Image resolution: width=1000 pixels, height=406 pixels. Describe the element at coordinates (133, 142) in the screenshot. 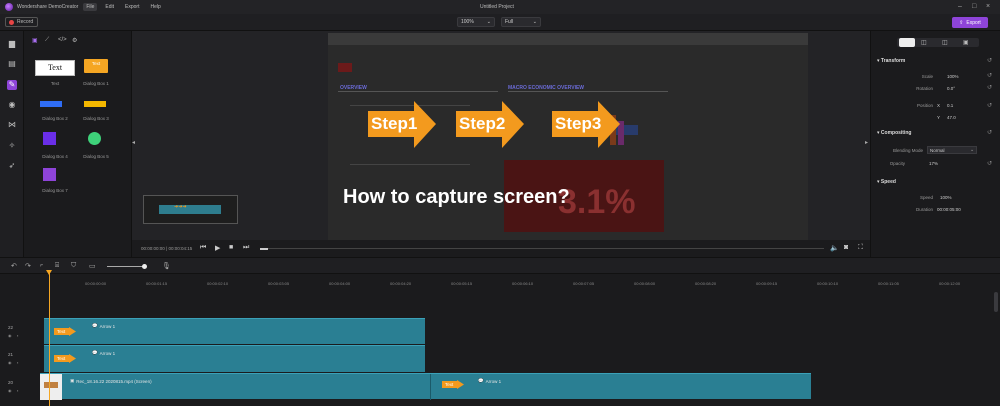

I see `collapse-left-icon: ◂` at that location.